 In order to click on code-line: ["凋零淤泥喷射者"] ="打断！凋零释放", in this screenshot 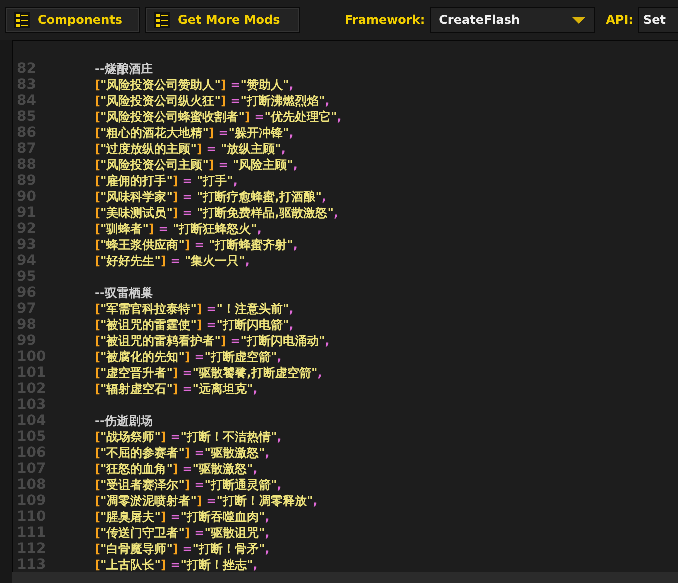, I will do `click(206, 501)`.